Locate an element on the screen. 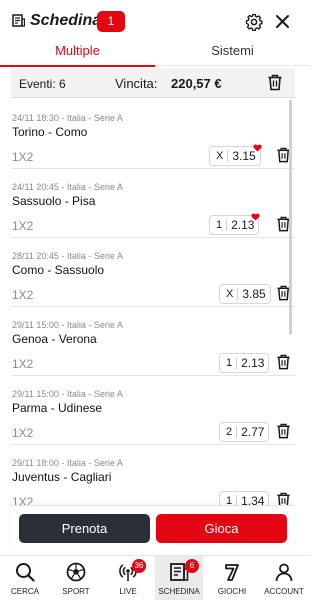 Image resolution: width=320 pixels, height=600 pixels. gioca-button: Gioca is located at coordinates (221, 528).